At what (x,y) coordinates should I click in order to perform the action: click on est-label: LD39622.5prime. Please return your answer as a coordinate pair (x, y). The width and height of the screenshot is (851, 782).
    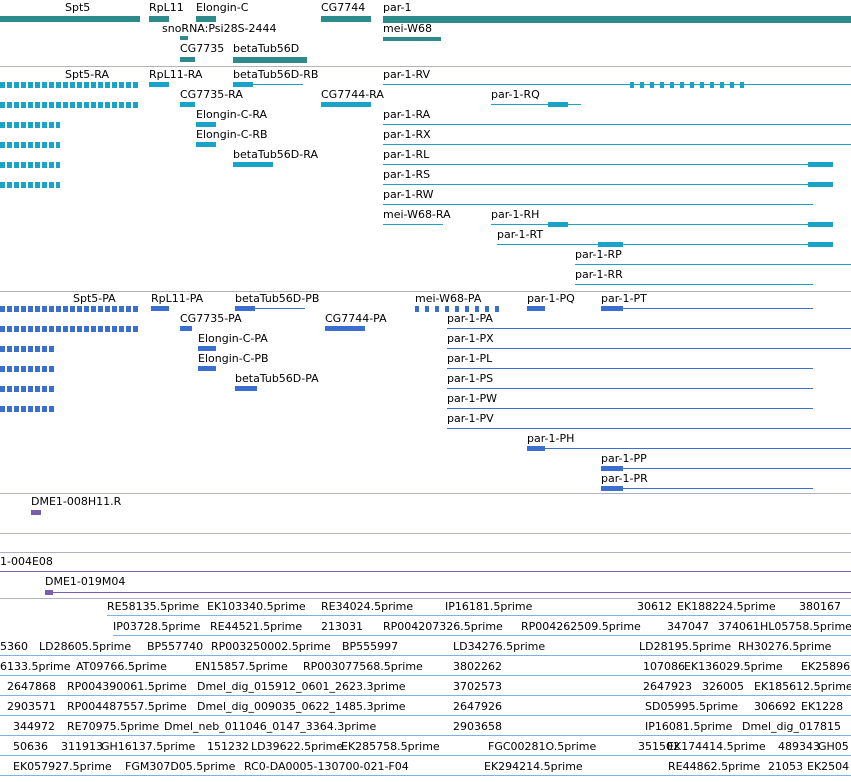
    Looking at the image, I should click on (297, 747).